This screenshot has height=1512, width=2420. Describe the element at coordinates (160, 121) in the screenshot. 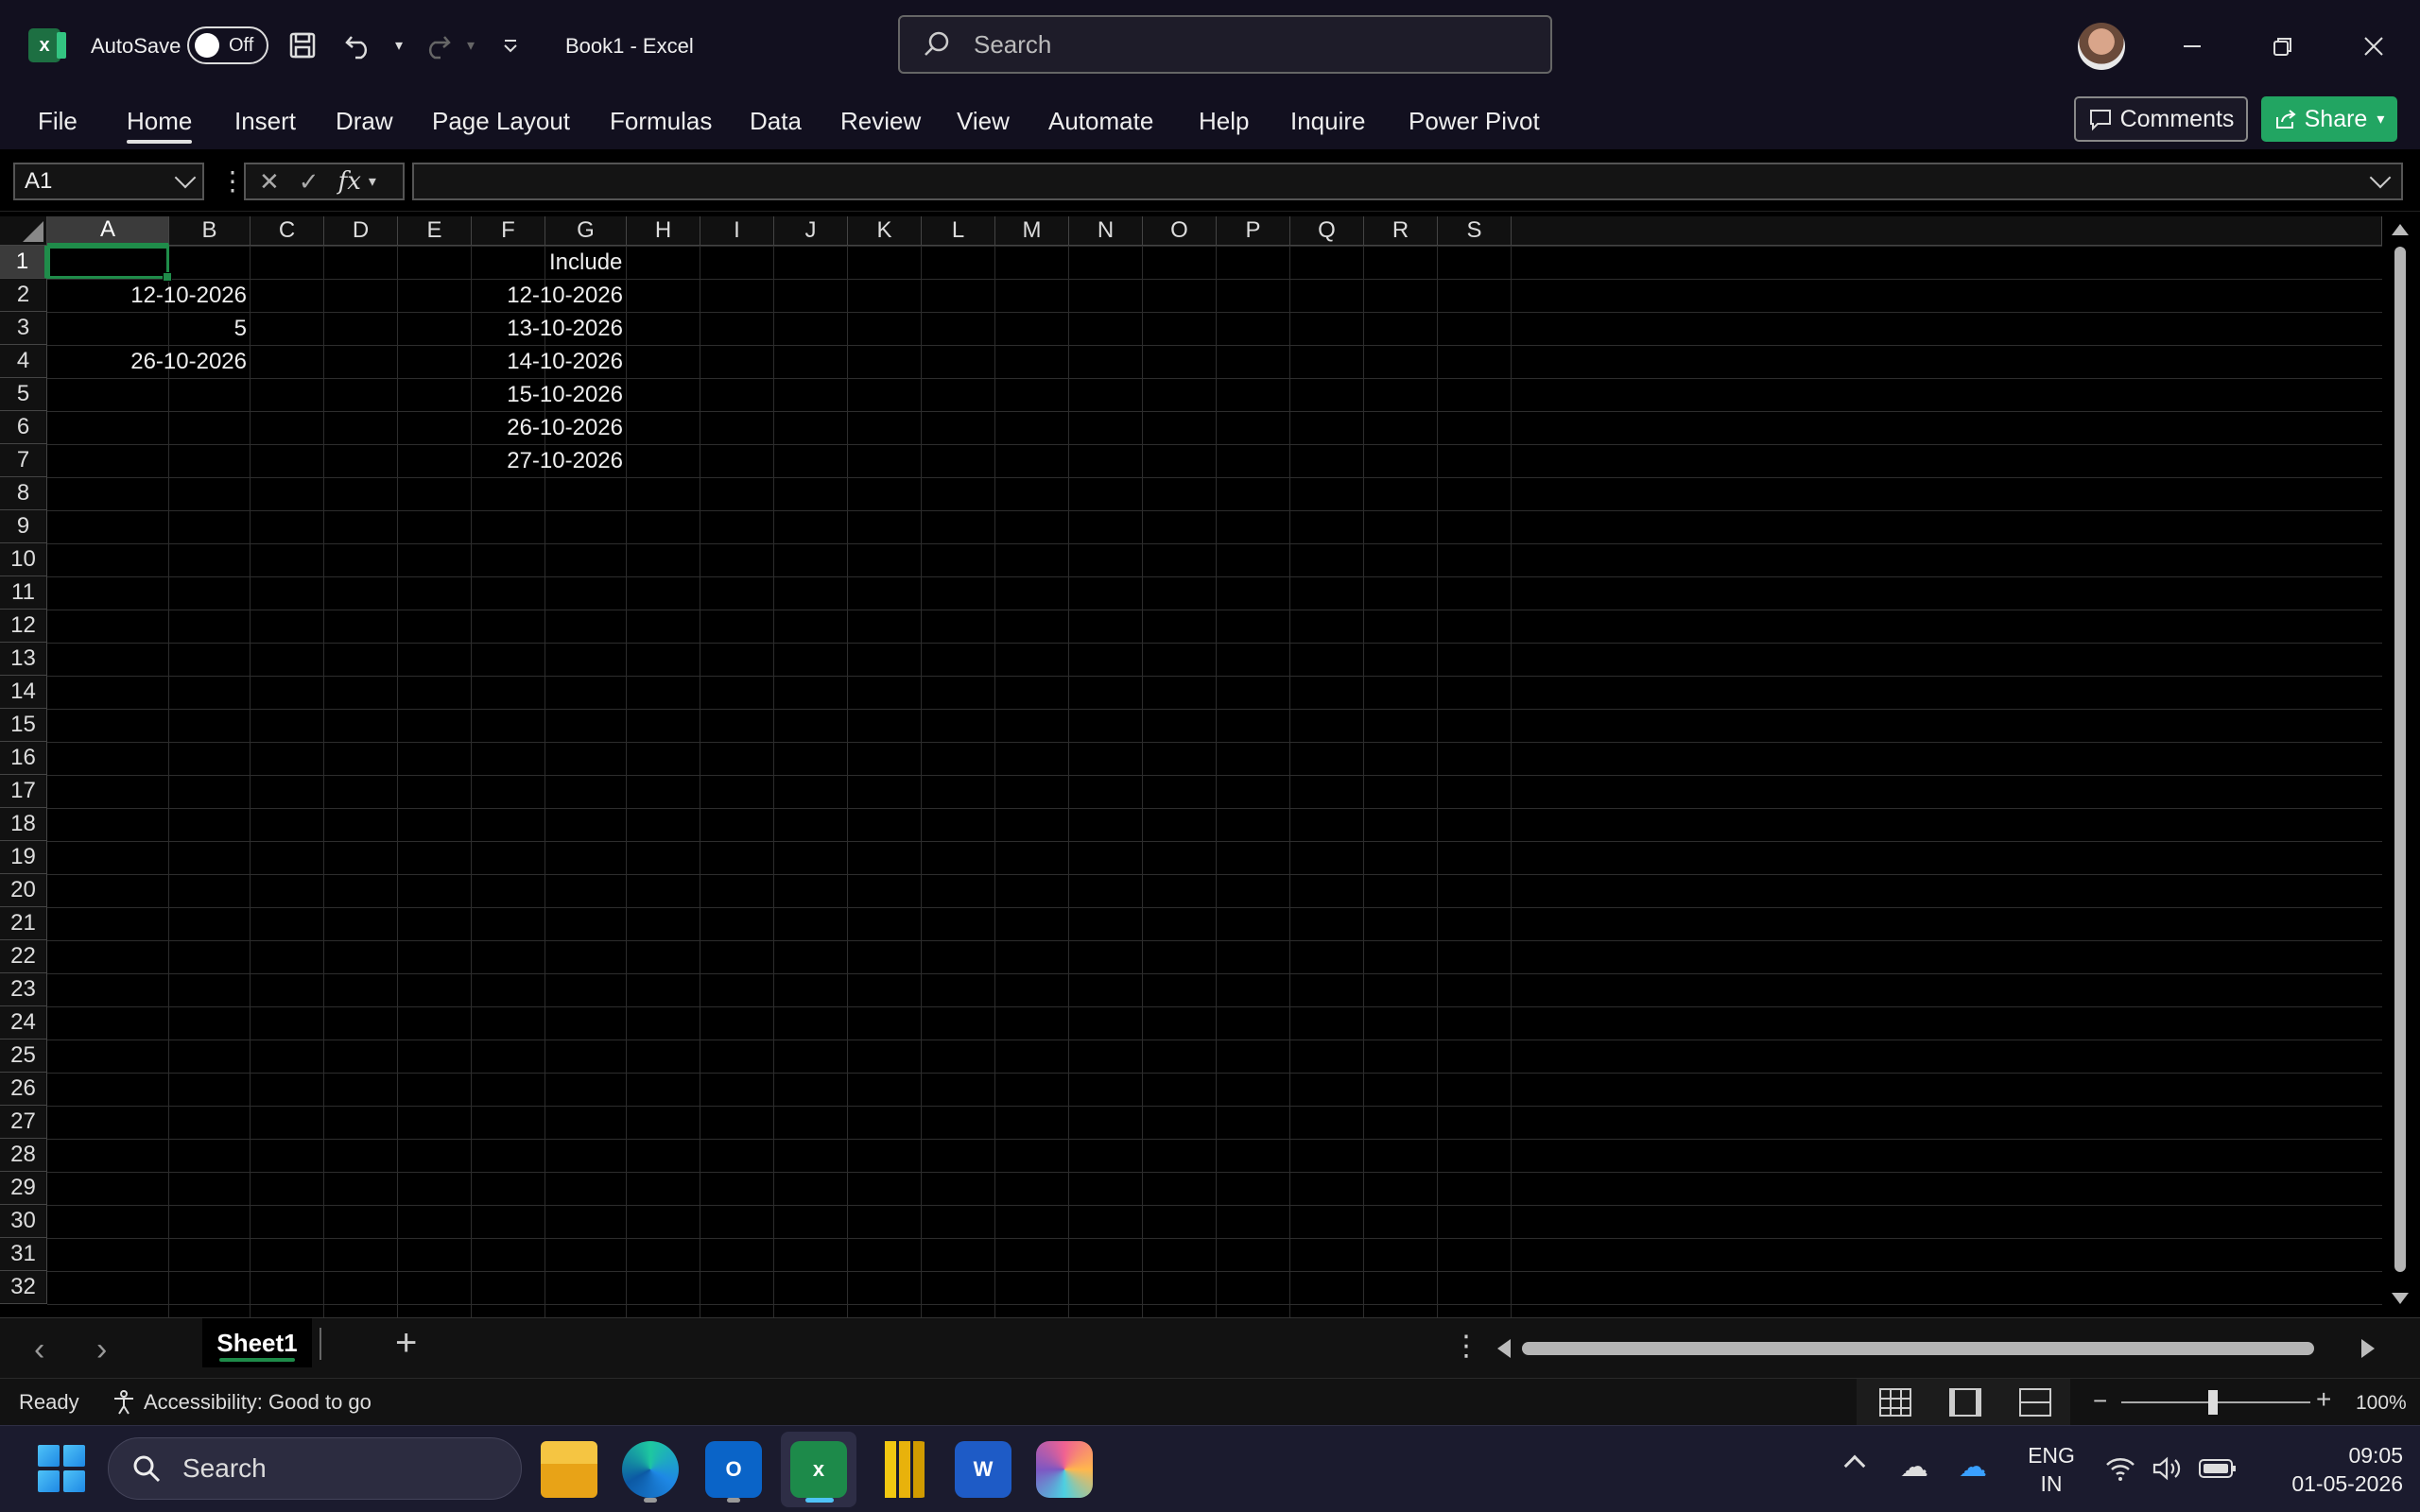

I see `tab-home: Home` at that location.